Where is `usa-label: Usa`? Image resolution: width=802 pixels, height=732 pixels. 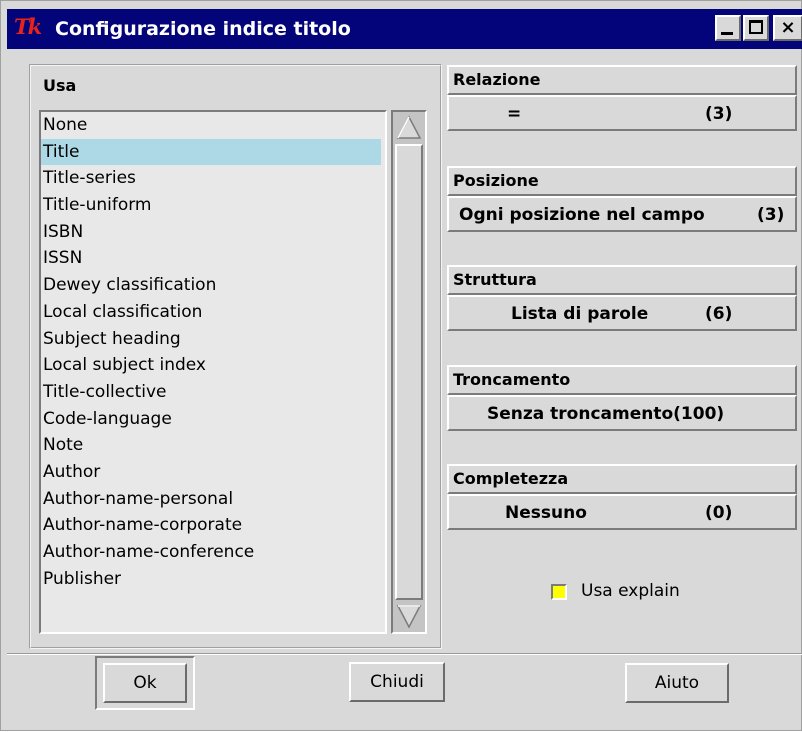
usa-label: Usa is located at coordinates (60, 85).